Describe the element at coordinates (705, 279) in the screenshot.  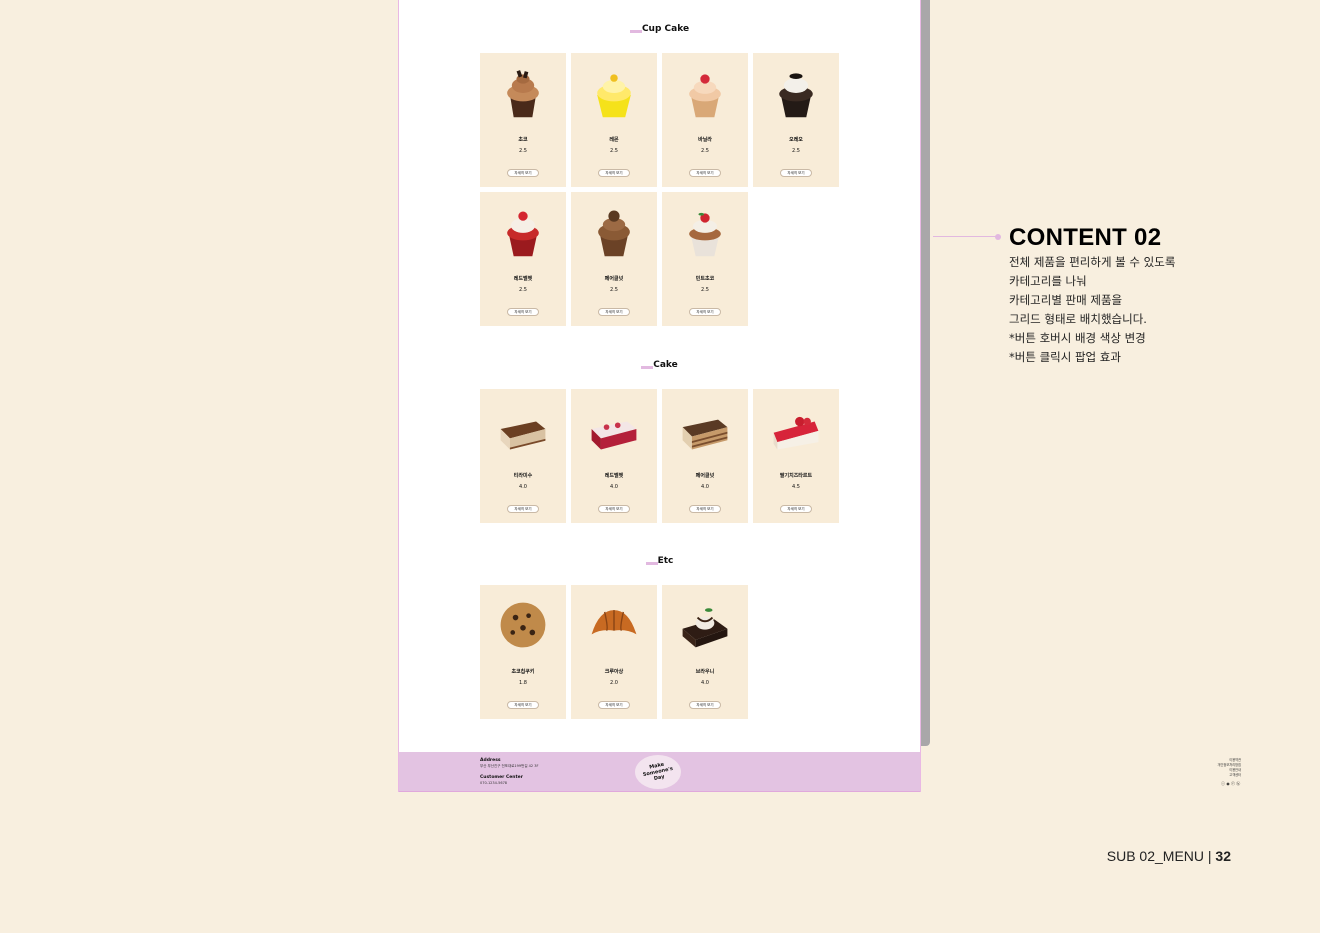
I see `product-name: 민트초코` at that location.